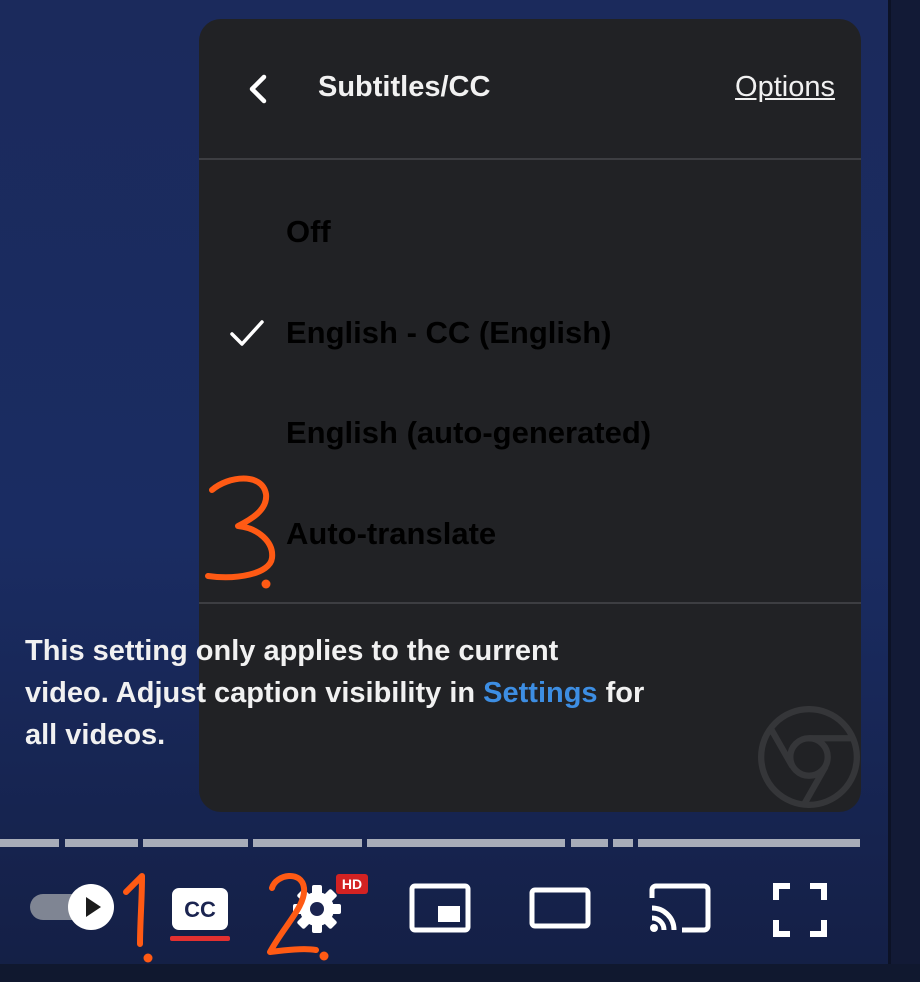 The image size is (920, 982). What do you see at coordinates (200, 938) in the screenshot?
I see `captions-active-indicator` at bounding box center [200, 938].